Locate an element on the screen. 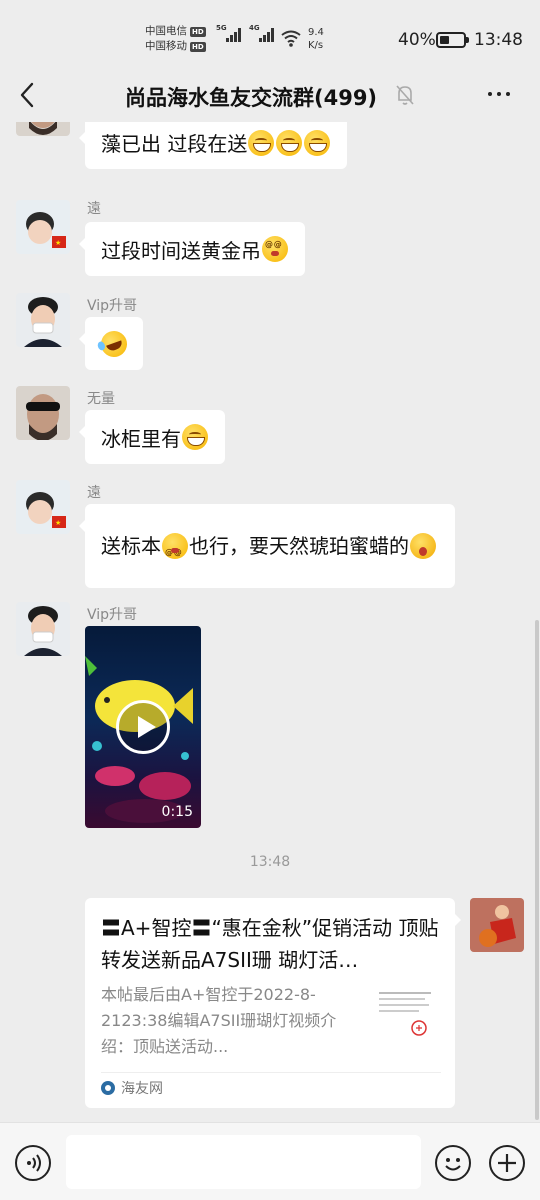  status-bar: 中国电信 HD 中国移动 HD 5G 4G 9.4 K/s 40% 13:48 is located at coordinates (270, 35).